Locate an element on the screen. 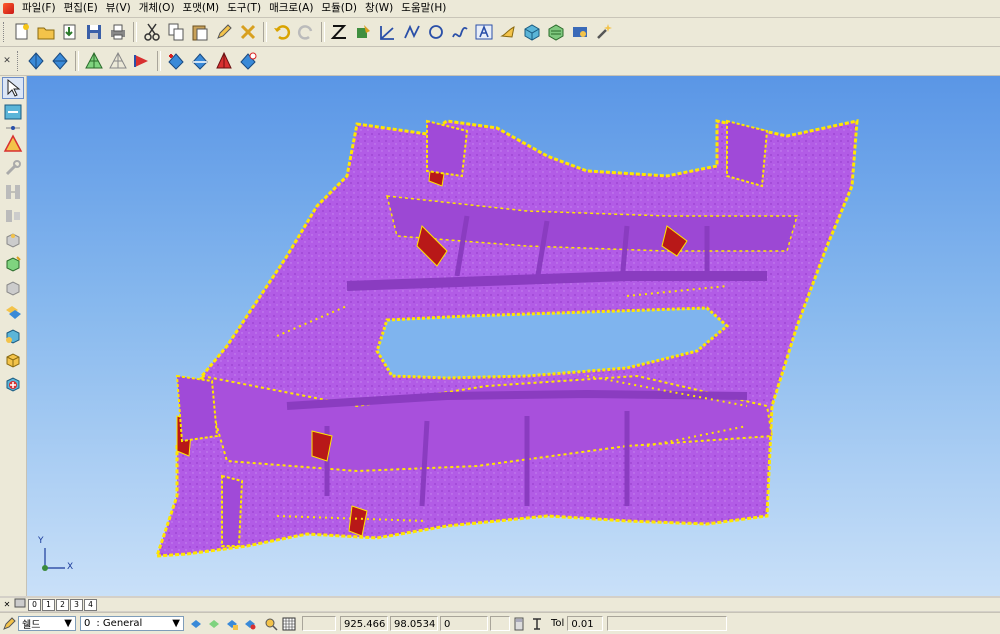  shape-icon is located at coordinates (13, 312).